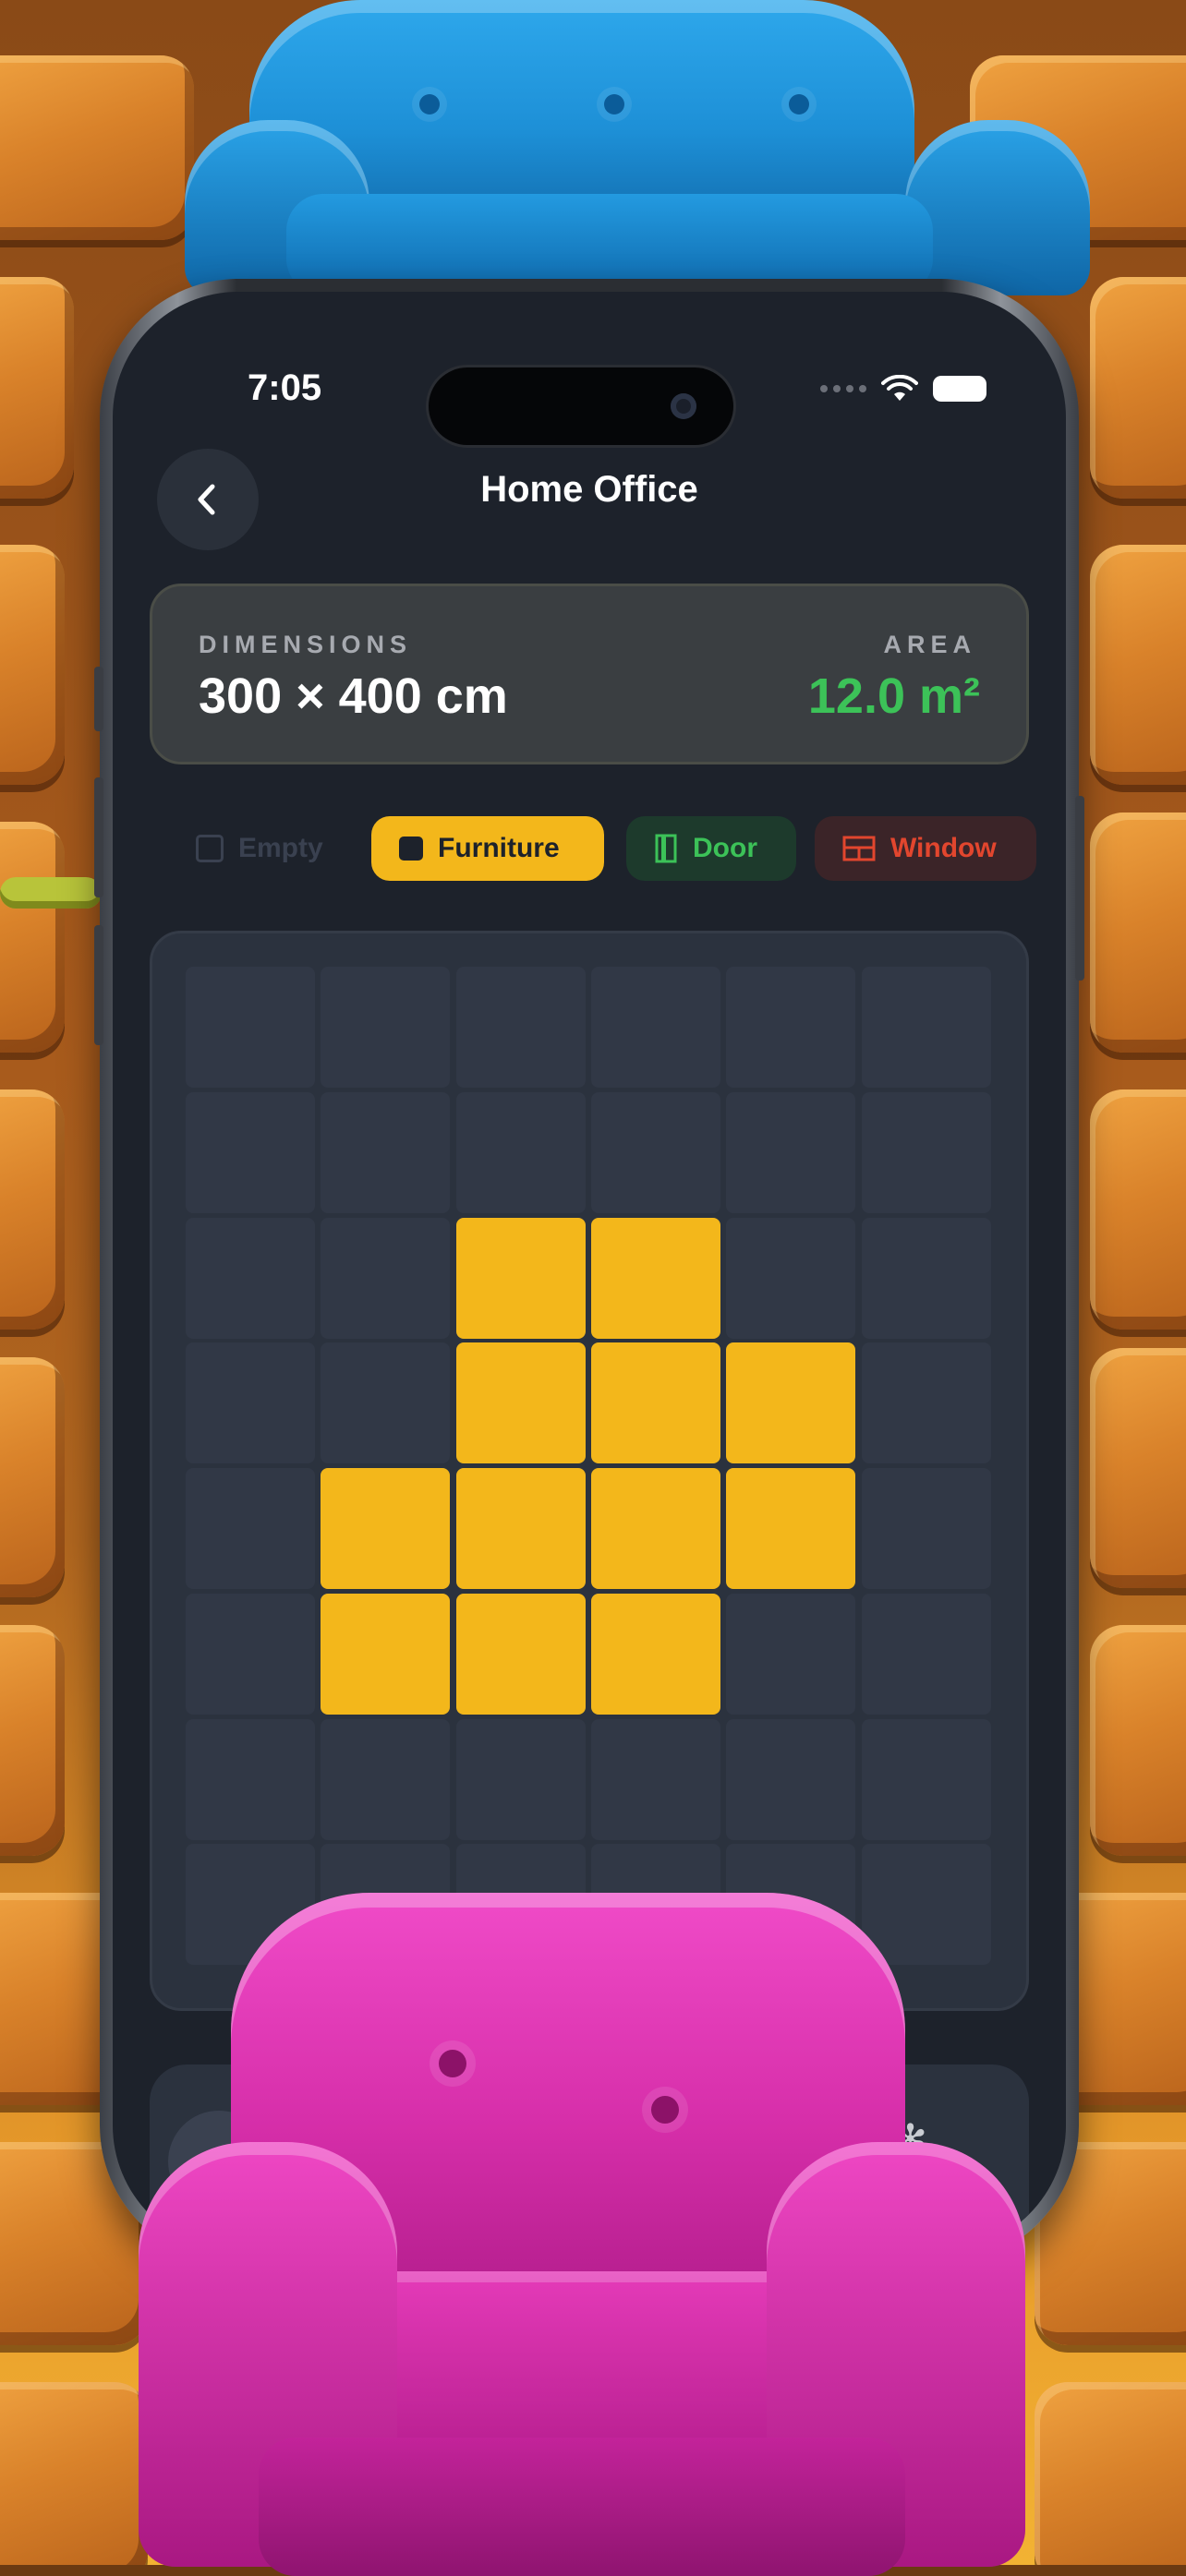  Describe the element at coordinates (411, 849) in the screenshot. I see `filled-square-icon` at that location.